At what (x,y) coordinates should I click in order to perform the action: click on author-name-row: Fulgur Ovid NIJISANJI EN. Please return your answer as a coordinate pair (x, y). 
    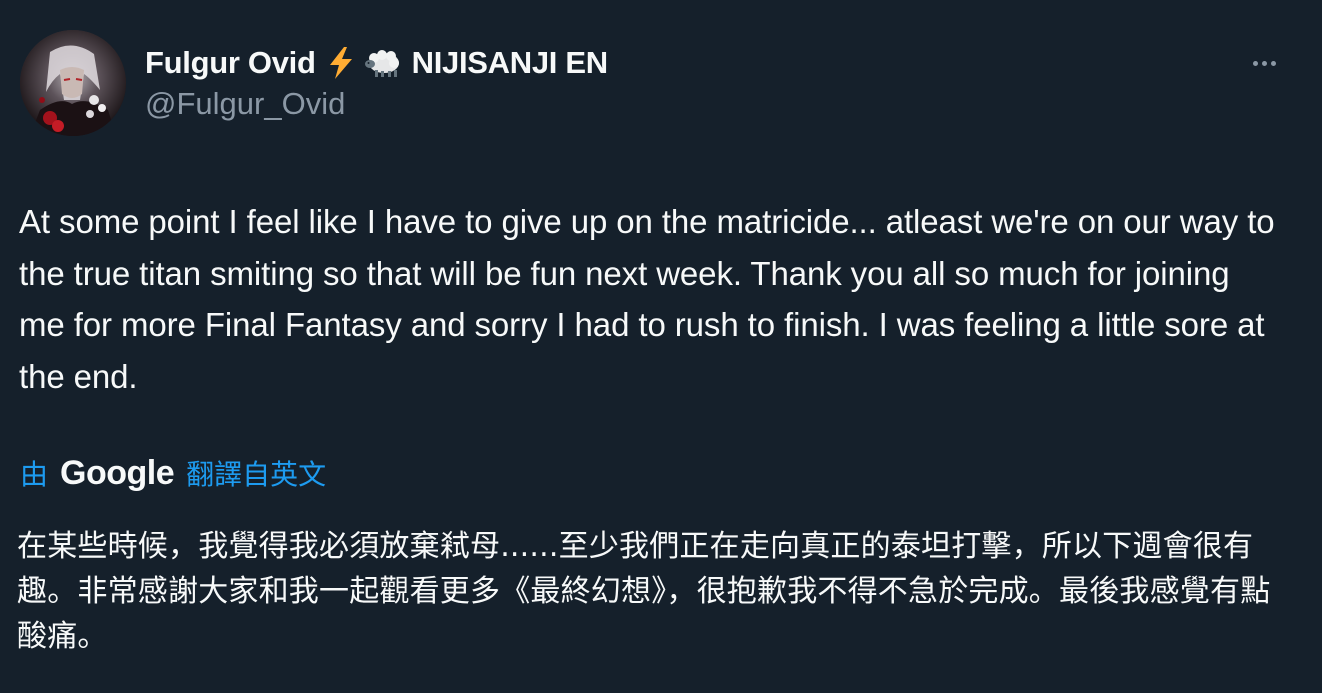
    Looking at the image, I should click on (376, 63).